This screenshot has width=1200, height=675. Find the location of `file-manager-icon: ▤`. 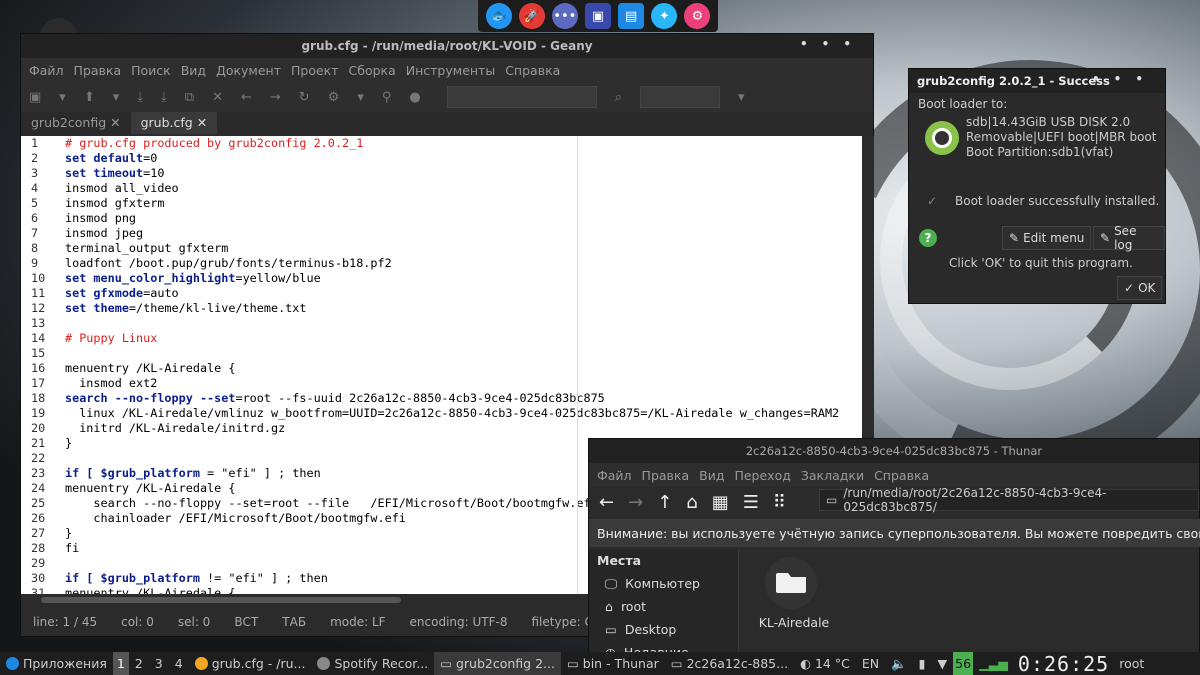

file-manager-icon: ▤ is located at coordinates (631, 16).